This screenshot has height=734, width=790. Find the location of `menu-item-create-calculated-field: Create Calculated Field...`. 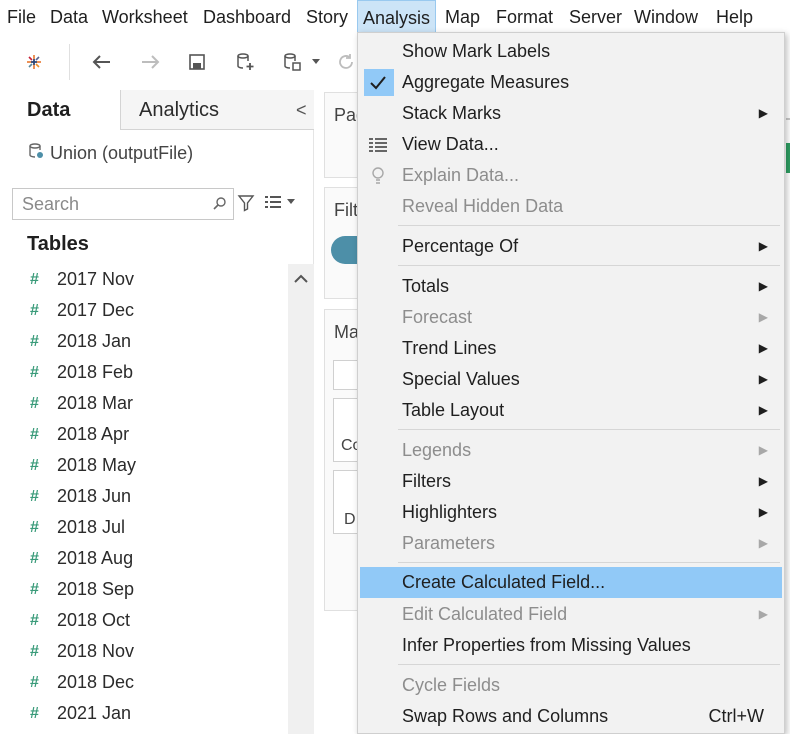

menu-item-create-calculated-field: Create Calculated Field... is located at coordinates (571, 582).